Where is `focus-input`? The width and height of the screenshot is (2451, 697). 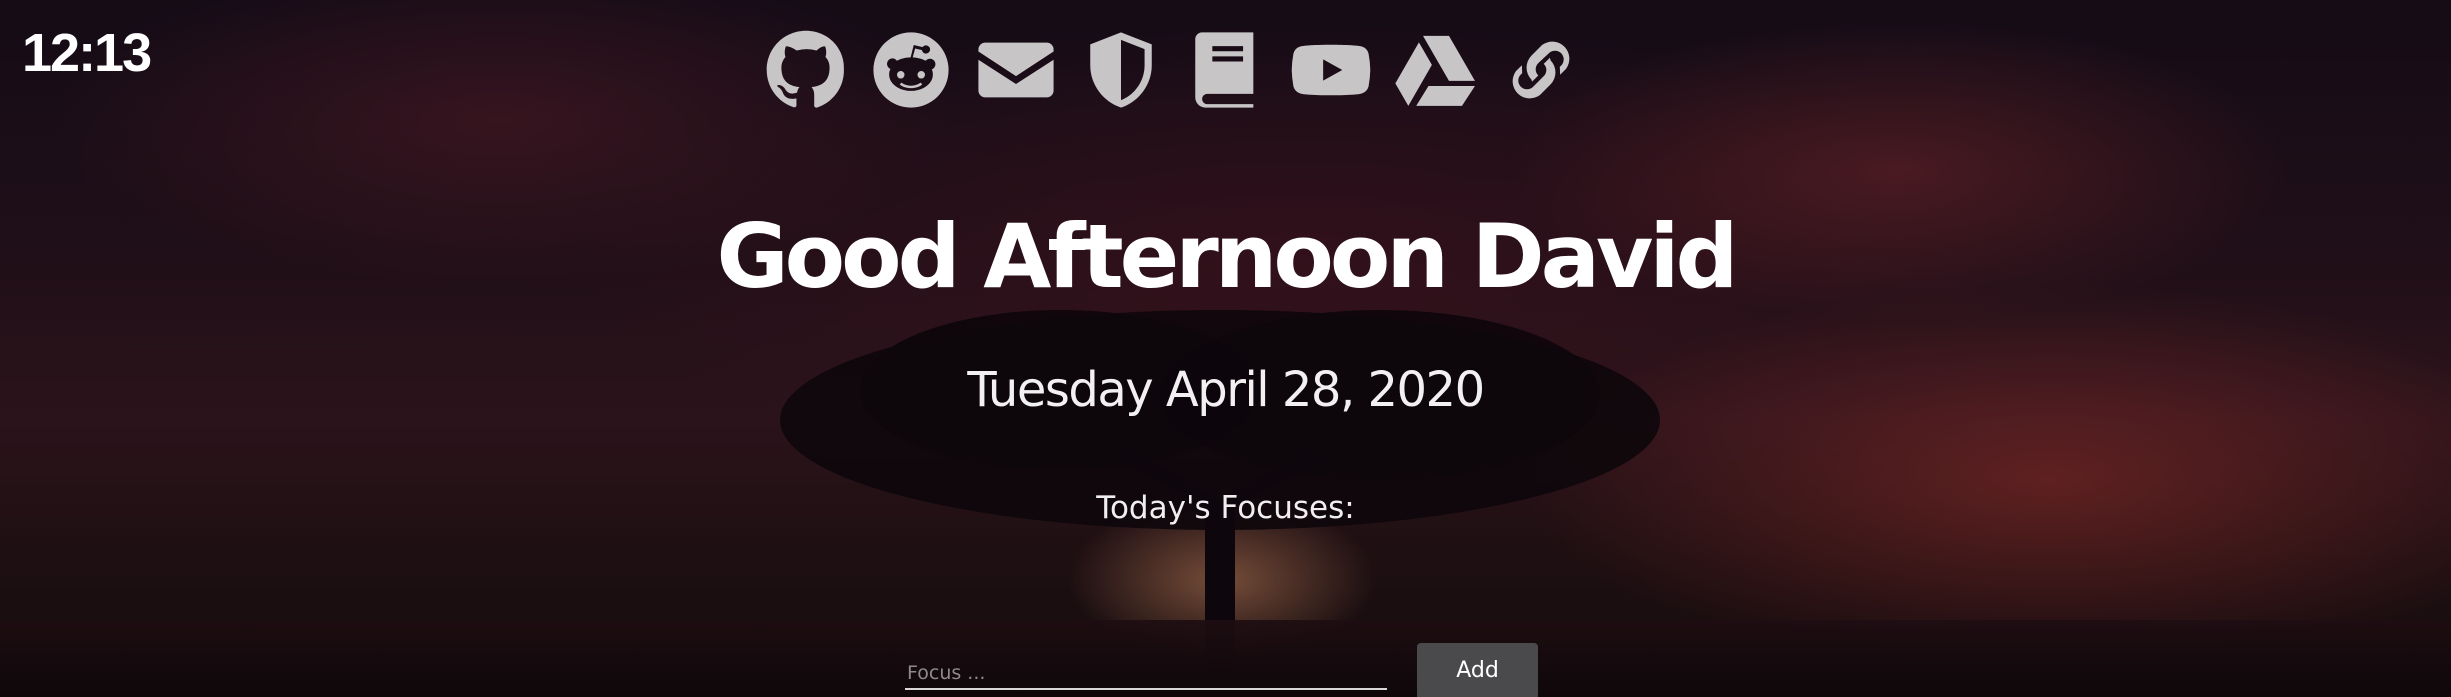
focus-input is located at coordinates (1146, 674).